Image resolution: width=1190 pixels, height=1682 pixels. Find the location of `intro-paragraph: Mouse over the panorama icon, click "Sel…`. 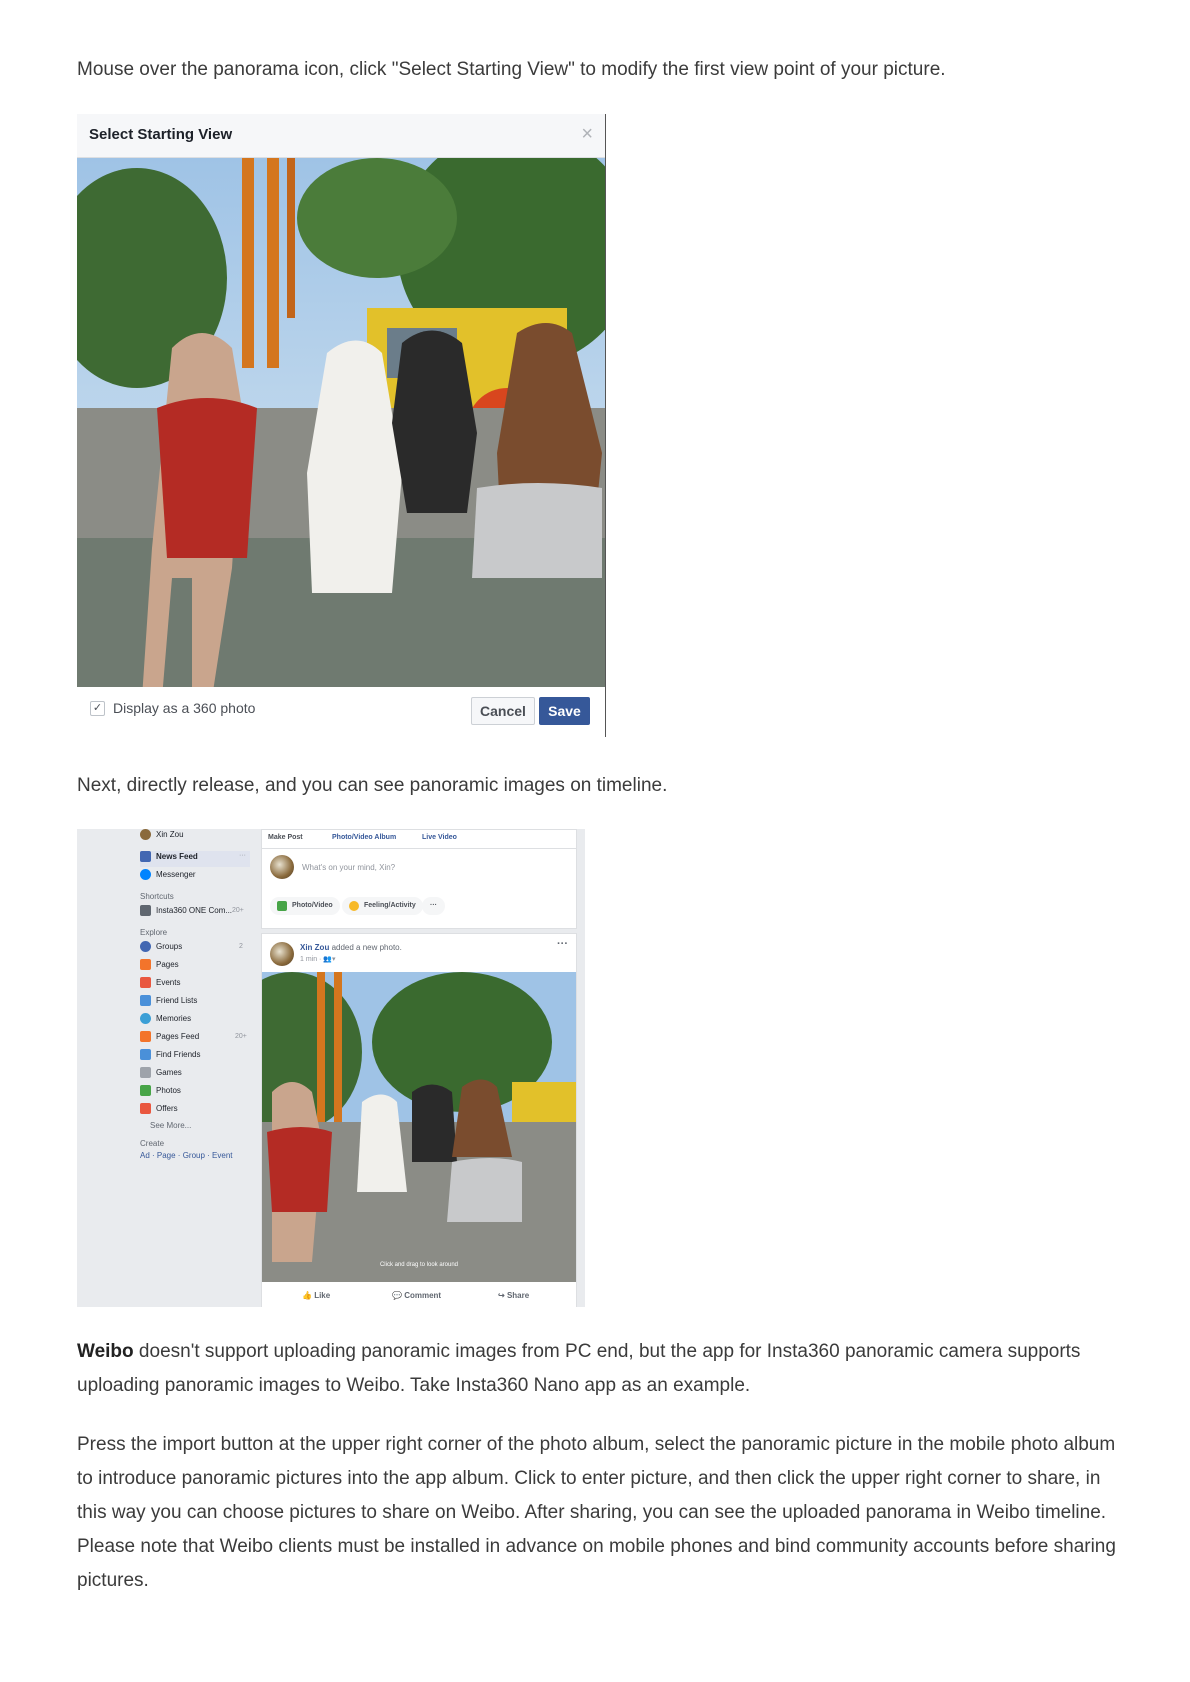

intro-paragraph: Mouse over the panorama icon, click "Sel… is located at coordinates (511, 69).